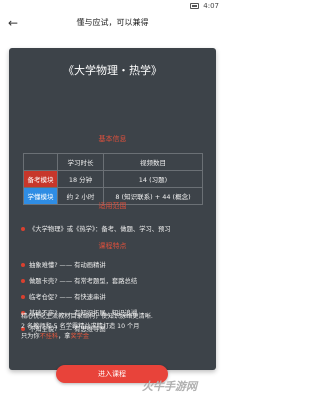 This screenshot has height=400, width=320. What do you see at coordinates (90, 265) in the screenshot?
I see `feature-answer: 有动画精讲` at bounding box center [90, 265].